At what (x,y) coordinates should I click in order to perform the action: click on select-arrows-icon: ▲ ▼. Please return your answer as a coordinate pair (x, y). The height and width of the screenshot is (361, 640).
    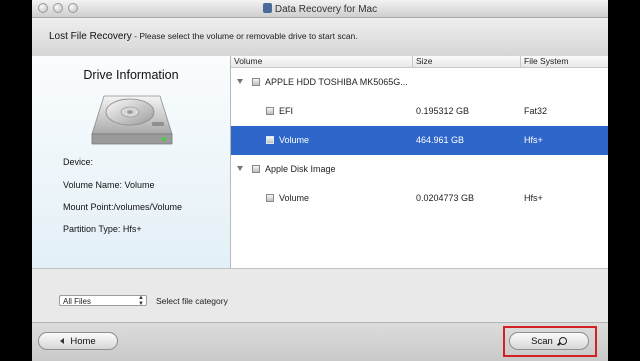
    Looking at the image, I should click on (141, 301).